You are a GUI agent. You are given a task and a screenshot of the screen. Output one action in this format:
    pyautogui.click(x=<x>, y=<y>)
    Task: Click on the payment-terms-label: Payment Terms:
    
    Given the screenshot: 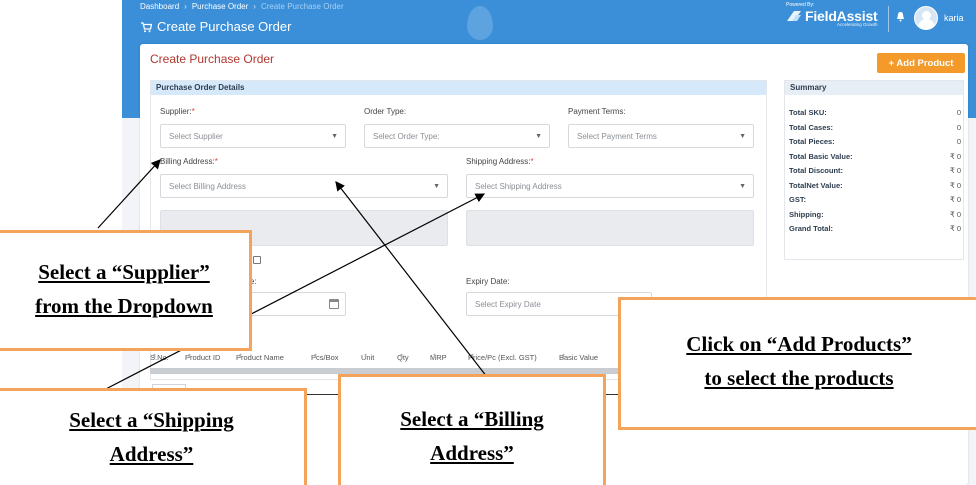 What is the action you would take?
    pyautogui.click(x=597, y=111)
    